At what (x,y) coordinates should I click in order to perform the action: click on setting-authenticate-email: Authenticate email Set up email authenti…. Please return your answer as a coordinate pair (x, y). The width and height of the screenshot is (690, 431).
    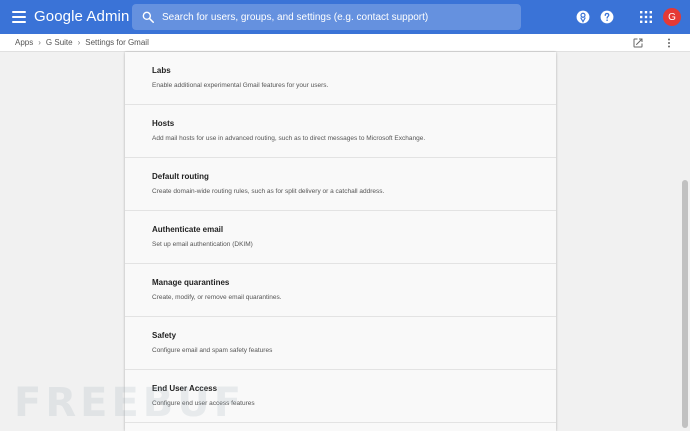
    Looking at the image, I should click on (340, 237).